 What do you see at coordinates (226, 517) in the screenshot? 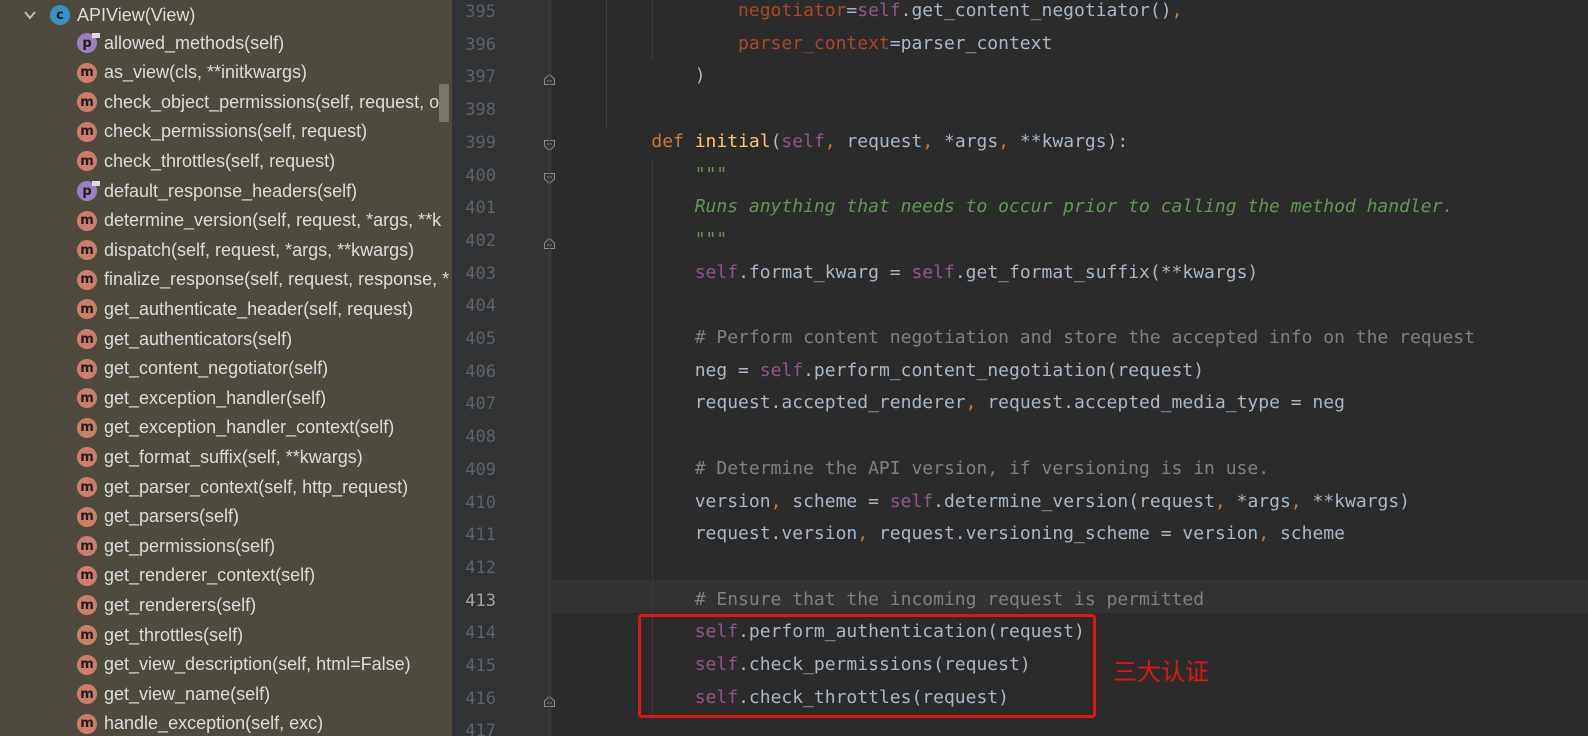
I see `structure-item: m get_parsers(self)` at bounding box center [226, 517].